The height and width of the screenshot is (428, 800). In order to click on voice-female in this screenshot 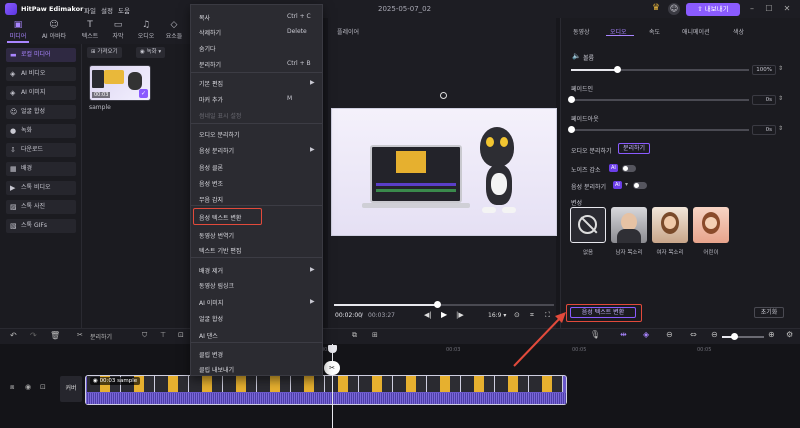, I will do `click(670, 225)`.